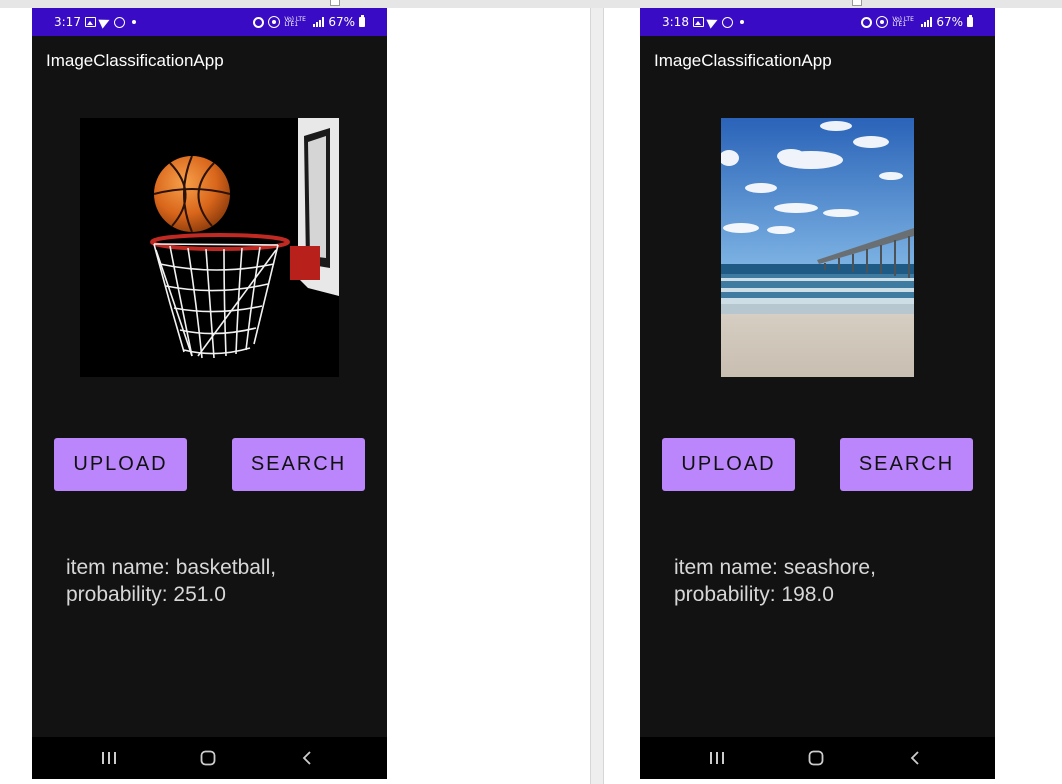  What do you see at coordinates (597, 396) in the screenshot?
I see `page-divider` at bounding box center [597, 396].